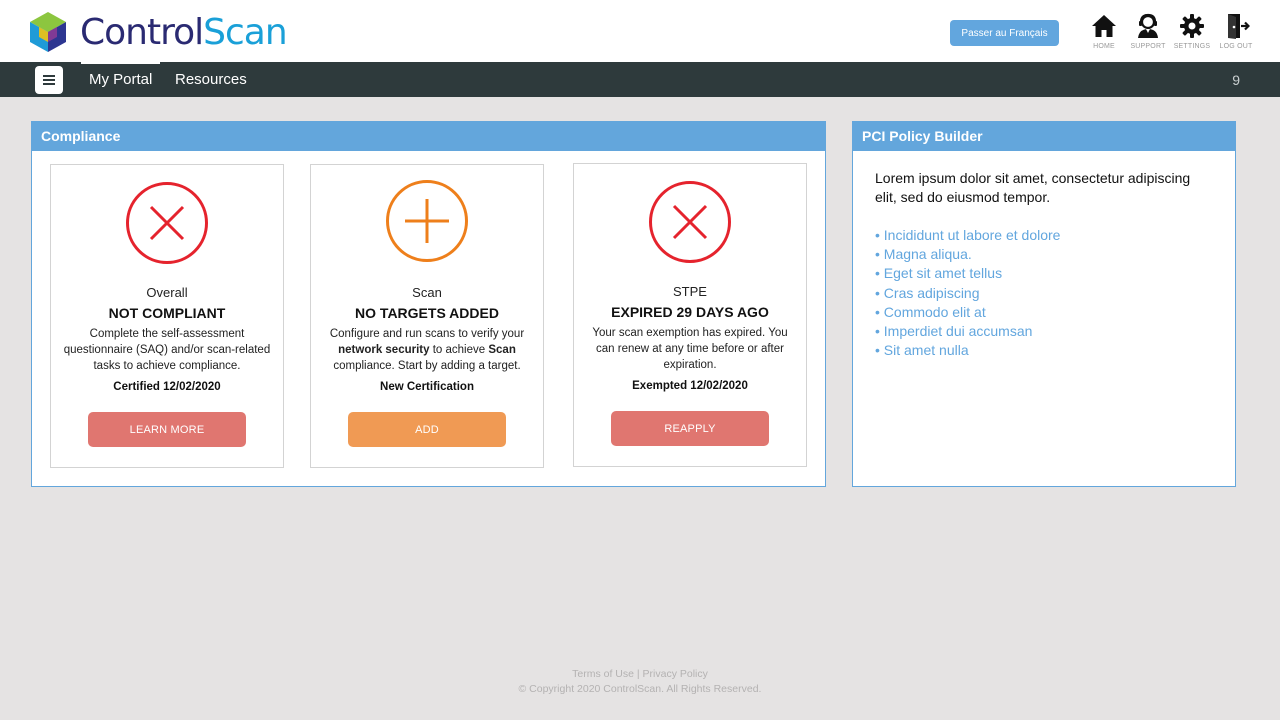  I want to click on desc-part: Configure and run scans to verify your, so click(427, 334).